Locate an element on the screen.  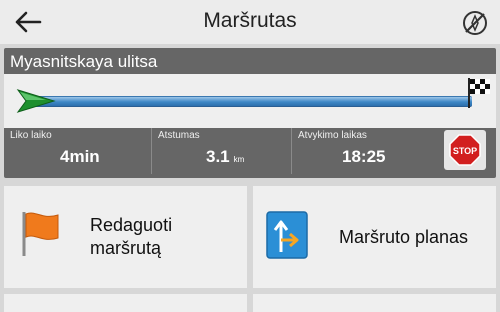
arrival-stat: Atvykimo laikas 18:25 is located at coordinates (367, 151).